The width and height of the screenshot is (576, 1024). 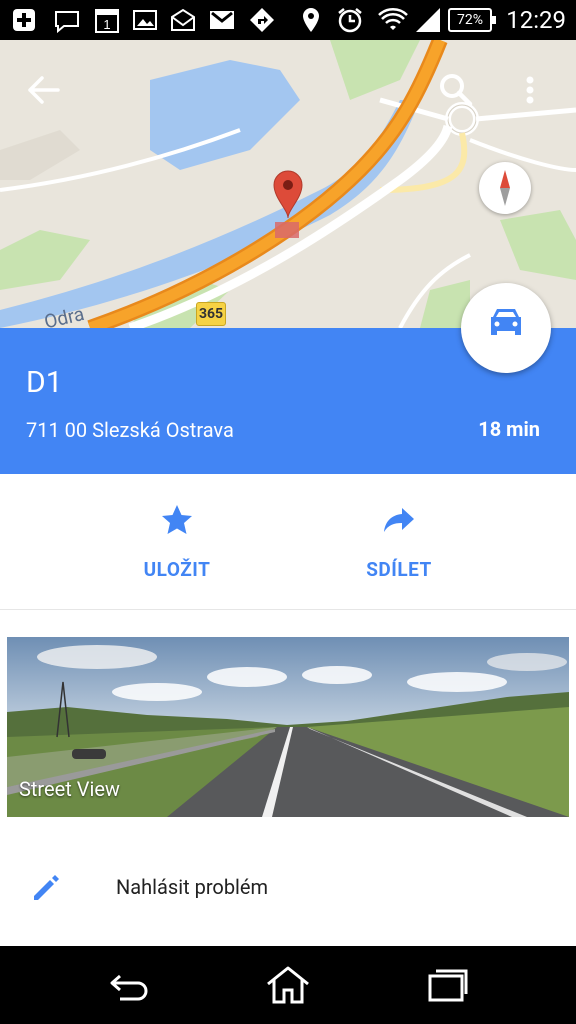 I want to click on chat-icon, so click(x=67, y=22).